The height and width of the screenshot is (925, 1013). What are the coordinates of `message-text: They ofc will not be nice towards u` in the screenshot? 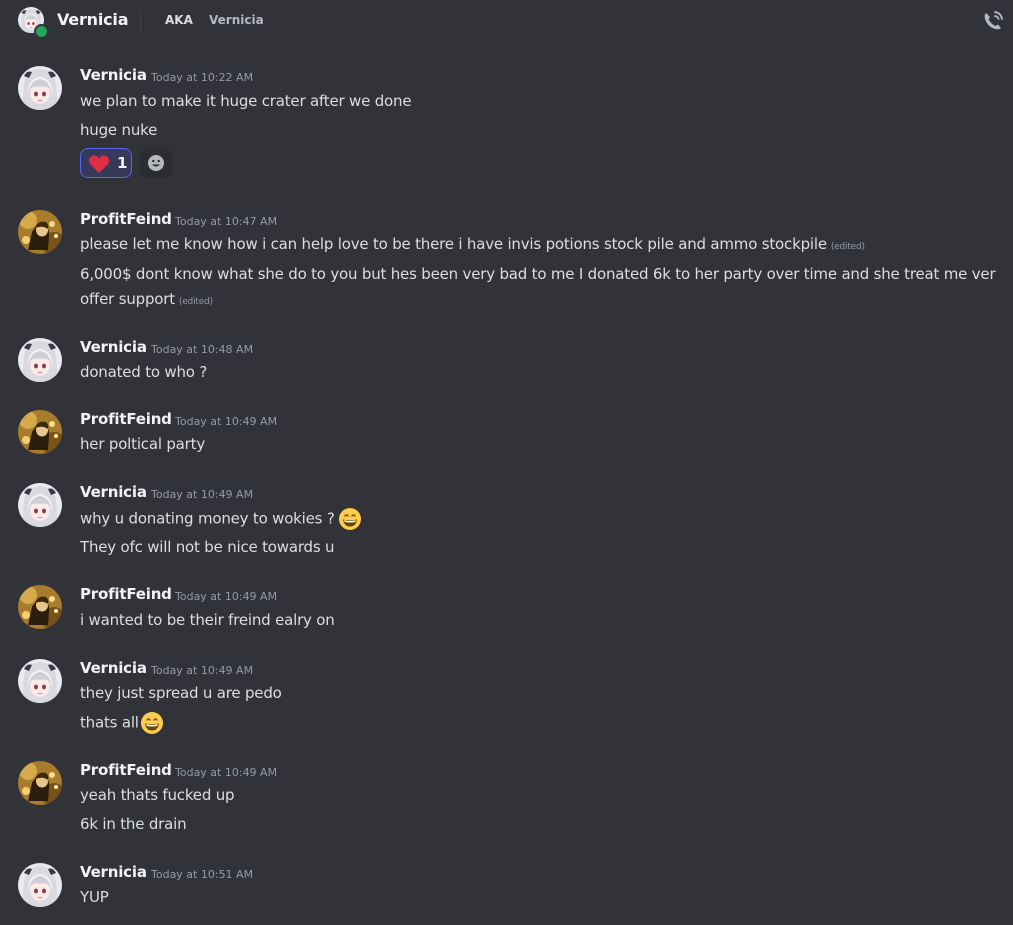 It's located at (207, 547).